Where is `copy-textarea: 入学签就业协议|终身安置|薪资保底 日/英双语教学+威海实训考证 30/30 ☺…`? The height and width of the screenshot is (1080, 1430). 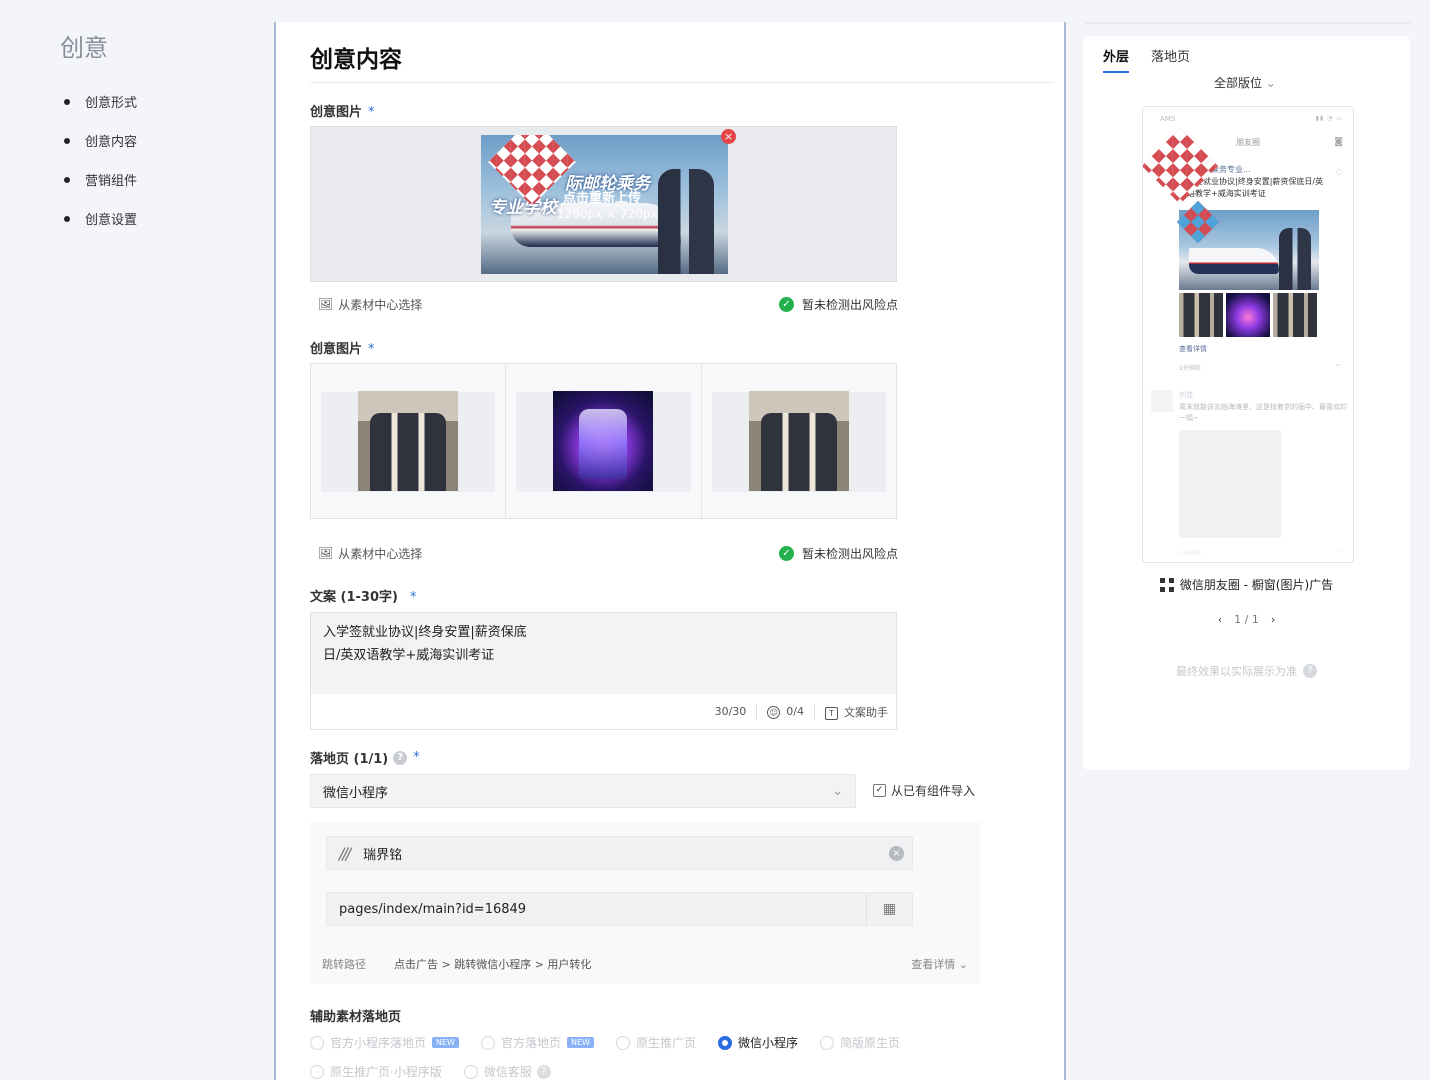
copy-textarea: 入学签就业协议|终身安置|薪资保底 日/英双语教学+威海实训考证 30/30 ☺… is located at coordinates (603, 671).